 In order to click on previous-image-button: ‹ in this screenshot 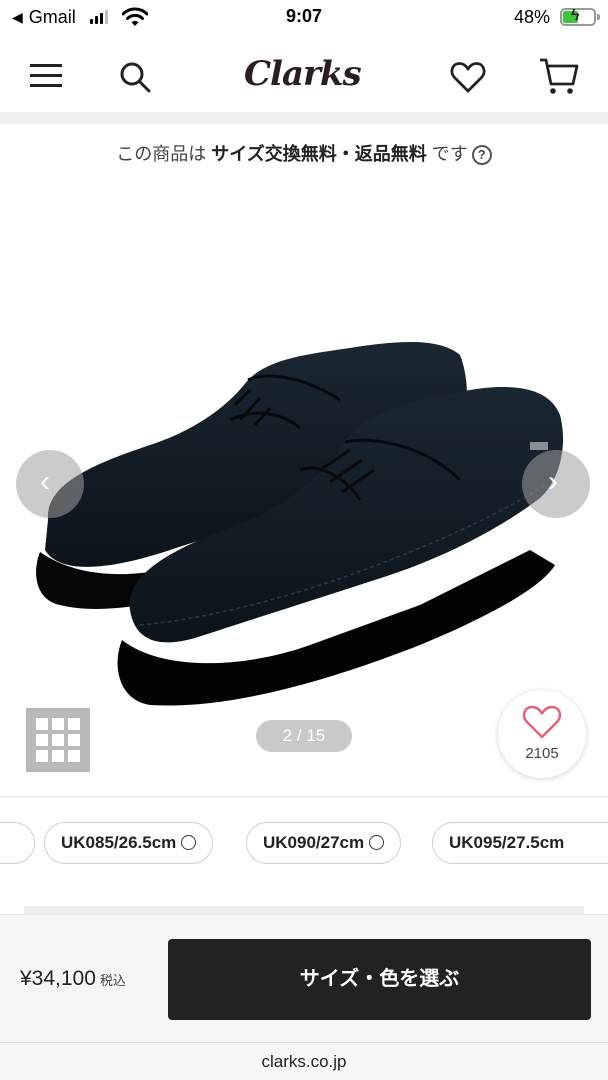, I will do `click(50, 484)`.